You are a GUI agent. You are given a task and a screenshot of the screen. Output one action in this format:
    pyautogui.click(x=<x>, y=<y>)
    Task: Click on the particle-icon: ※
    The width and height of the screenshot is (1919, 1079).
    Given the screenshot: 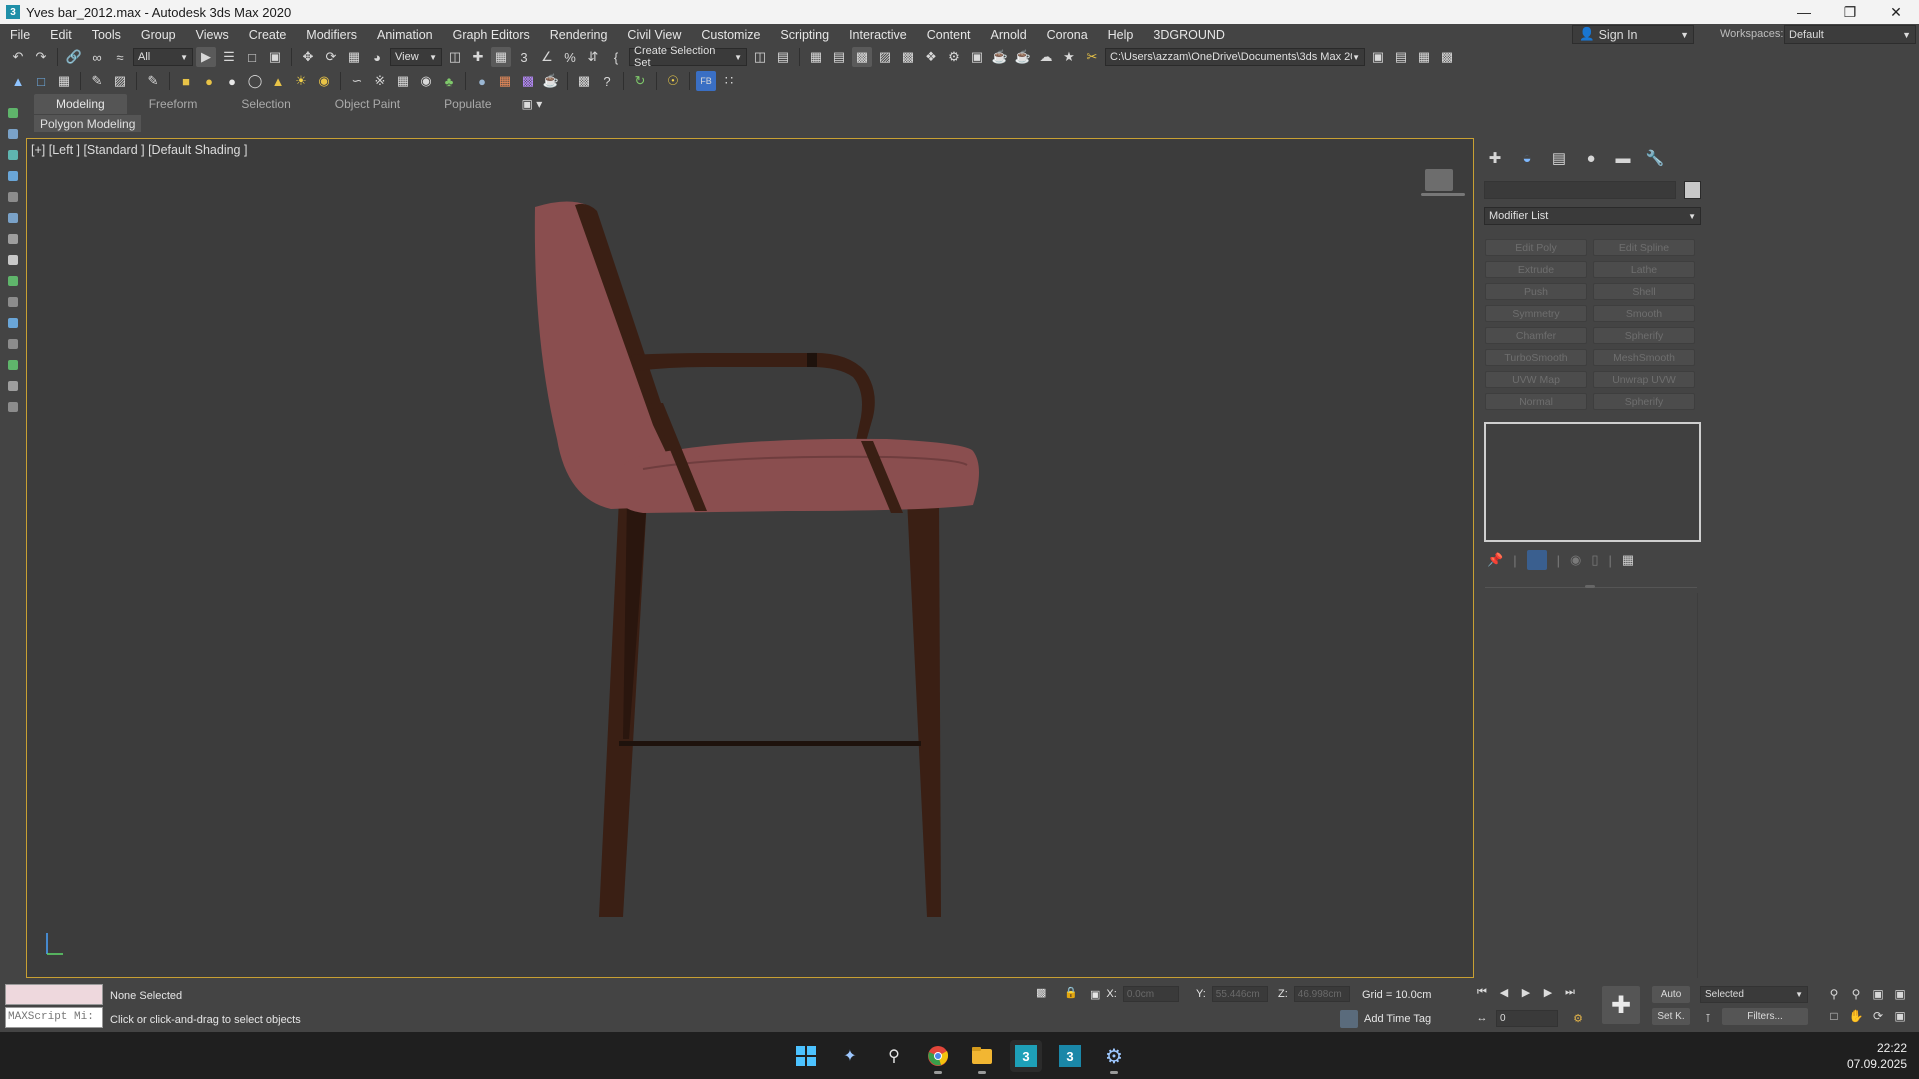 What is the action you would take?
    pyautogui.click(x=380, y=81)
    